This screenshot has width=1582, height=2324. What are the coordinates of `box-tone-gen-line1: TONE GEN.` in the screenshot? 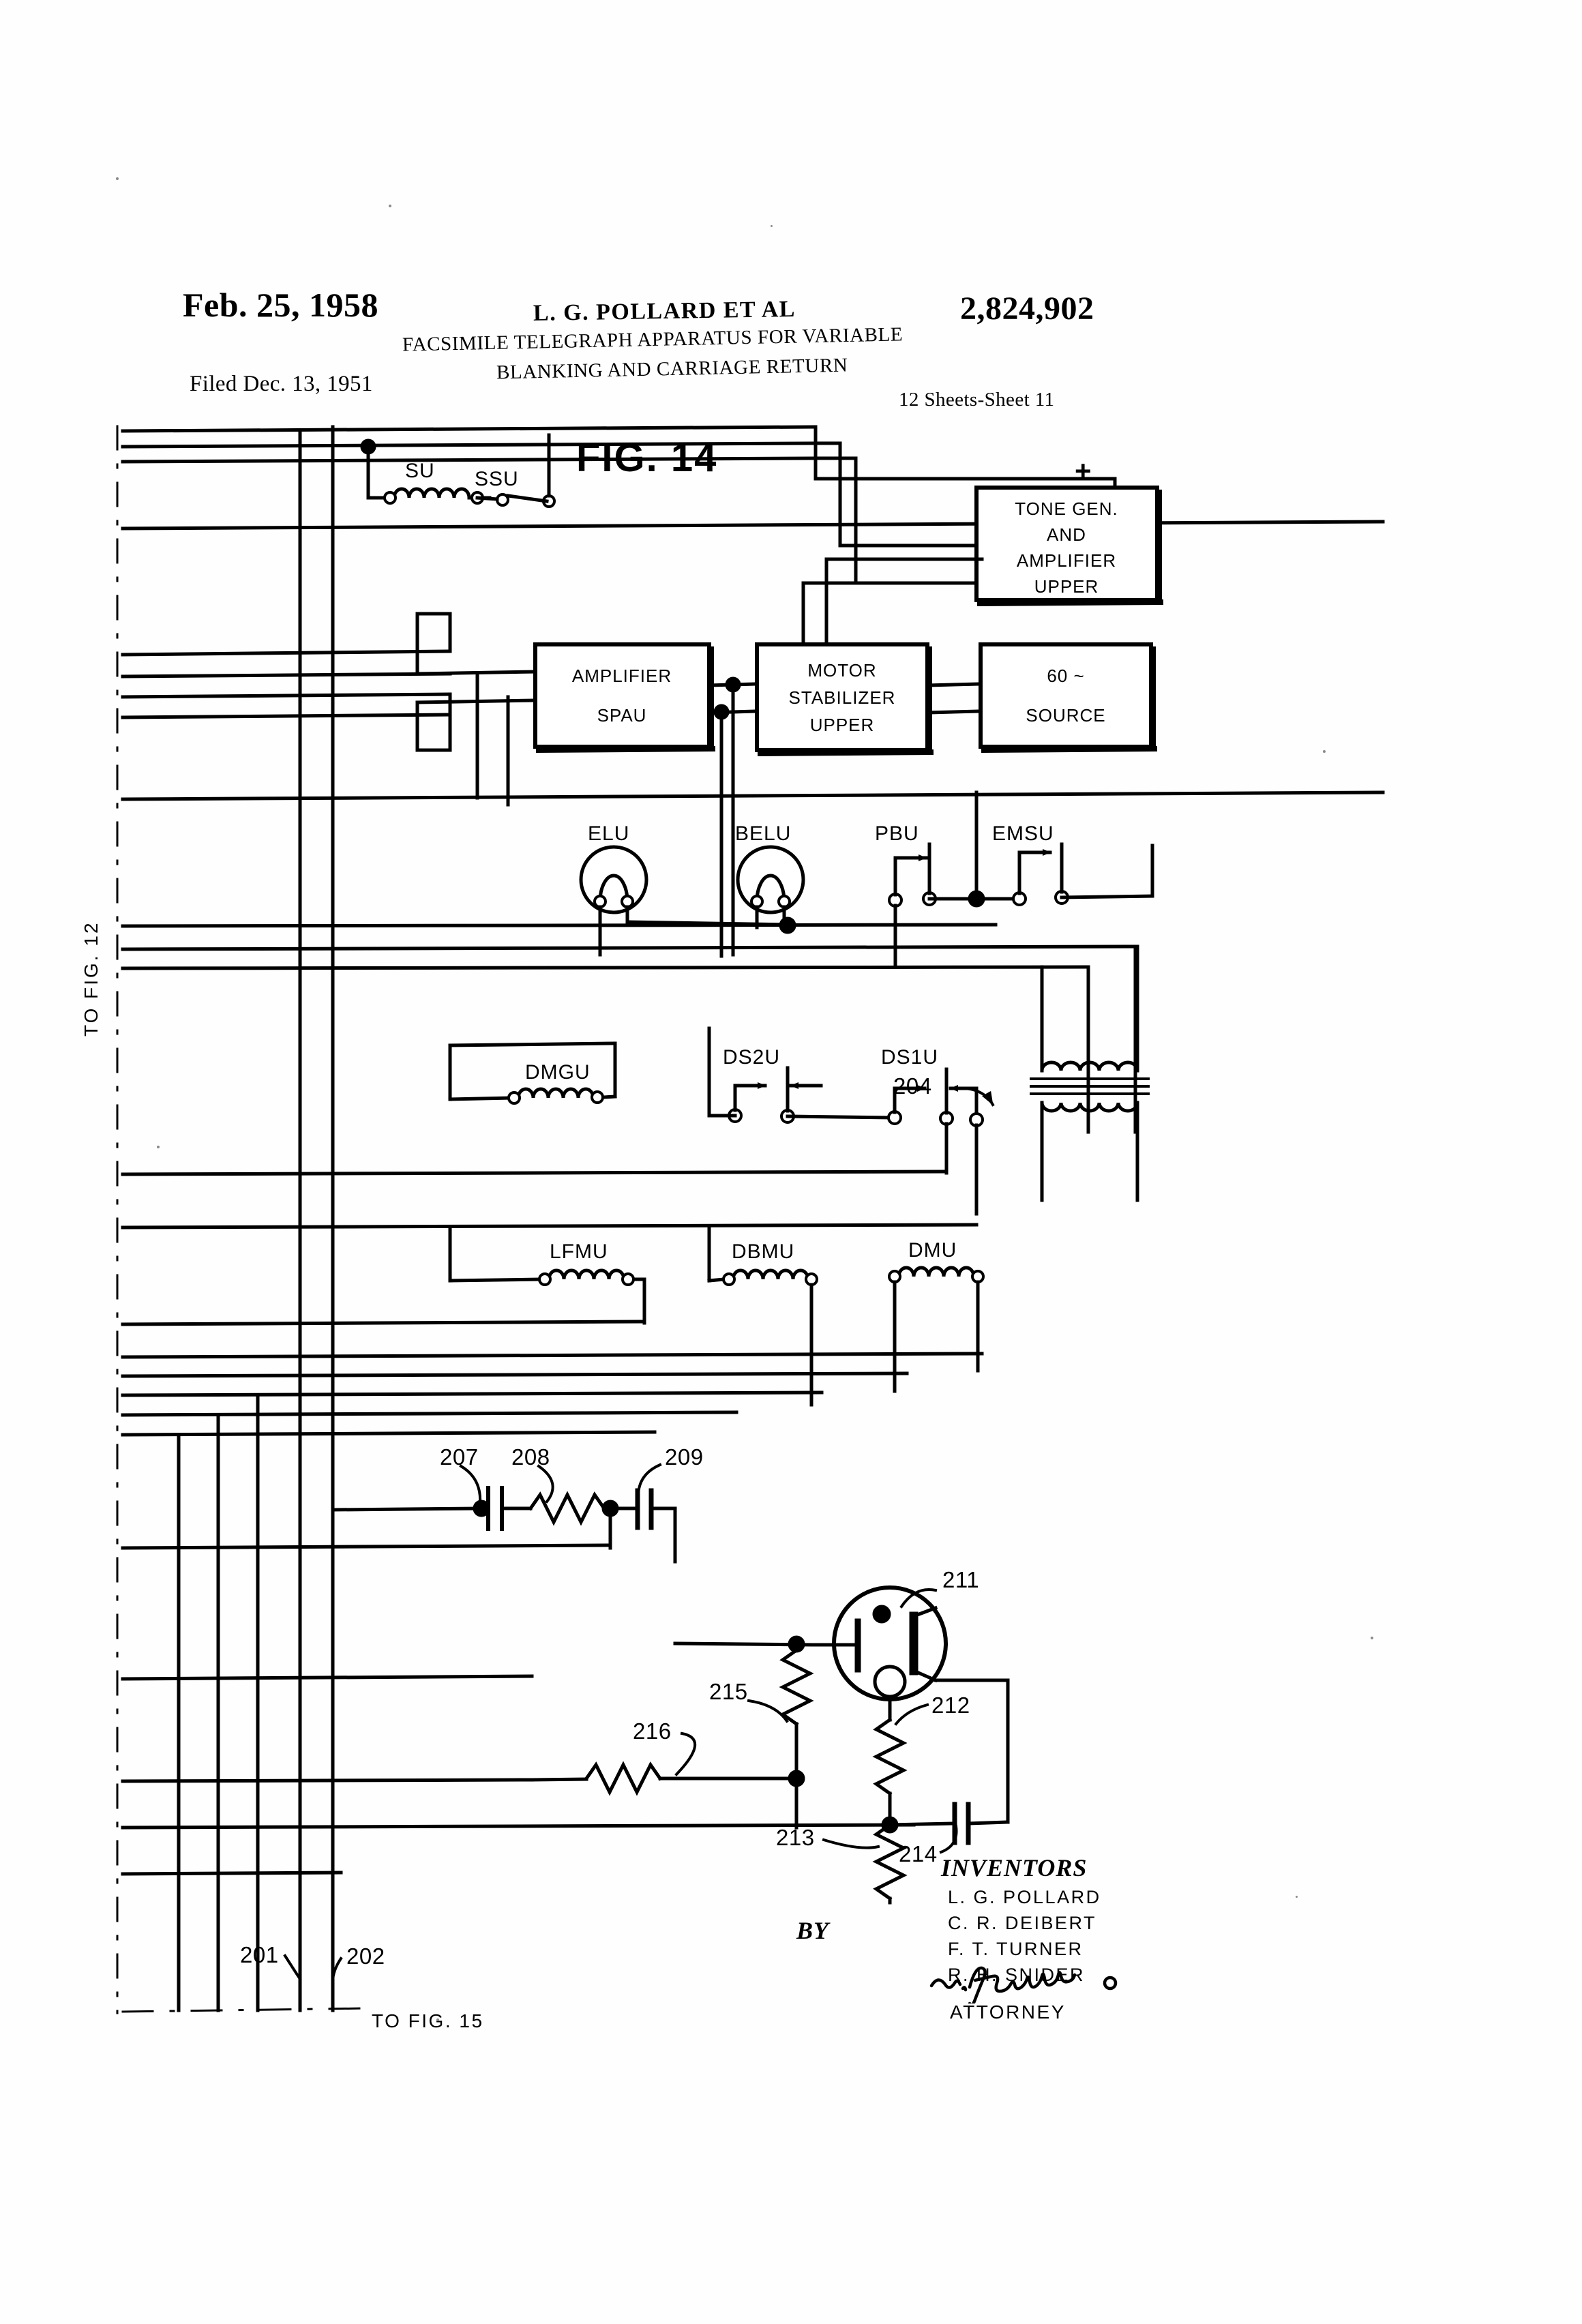 It's located at (1066, 508).